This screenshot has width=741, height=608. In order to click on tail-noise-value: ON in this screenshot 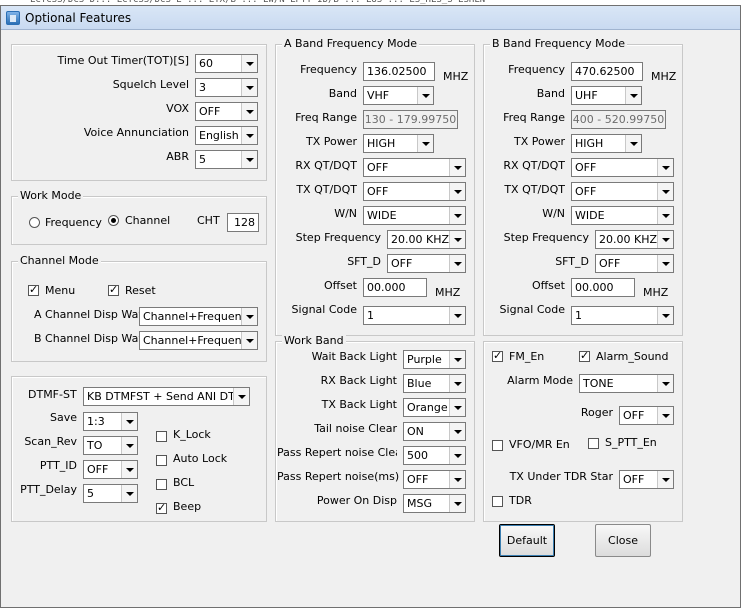, I will do `click(415, 431)`.